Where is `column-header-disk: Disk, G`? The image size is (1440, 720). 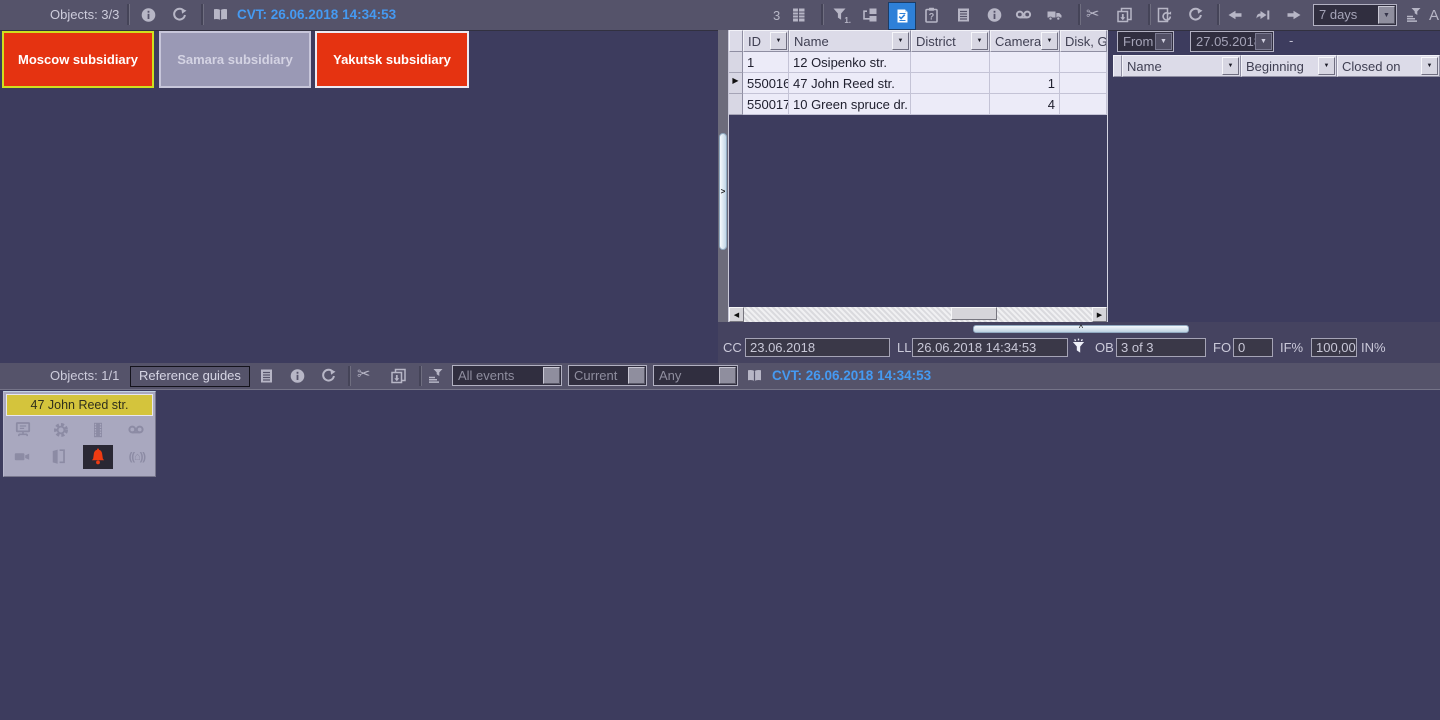 column-header-disk: Disk, G is located at coordinates (1083, 41).